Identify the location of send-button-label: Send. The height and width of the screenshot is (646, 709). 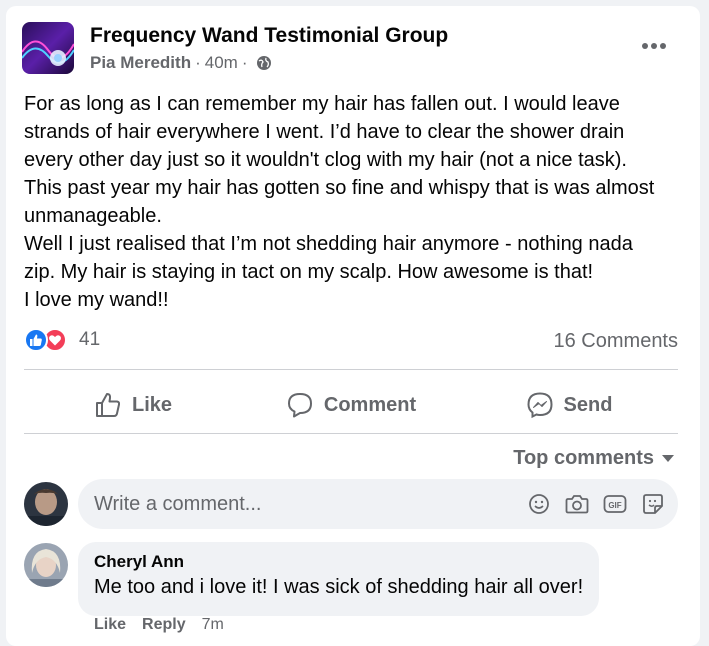
(588, 404).